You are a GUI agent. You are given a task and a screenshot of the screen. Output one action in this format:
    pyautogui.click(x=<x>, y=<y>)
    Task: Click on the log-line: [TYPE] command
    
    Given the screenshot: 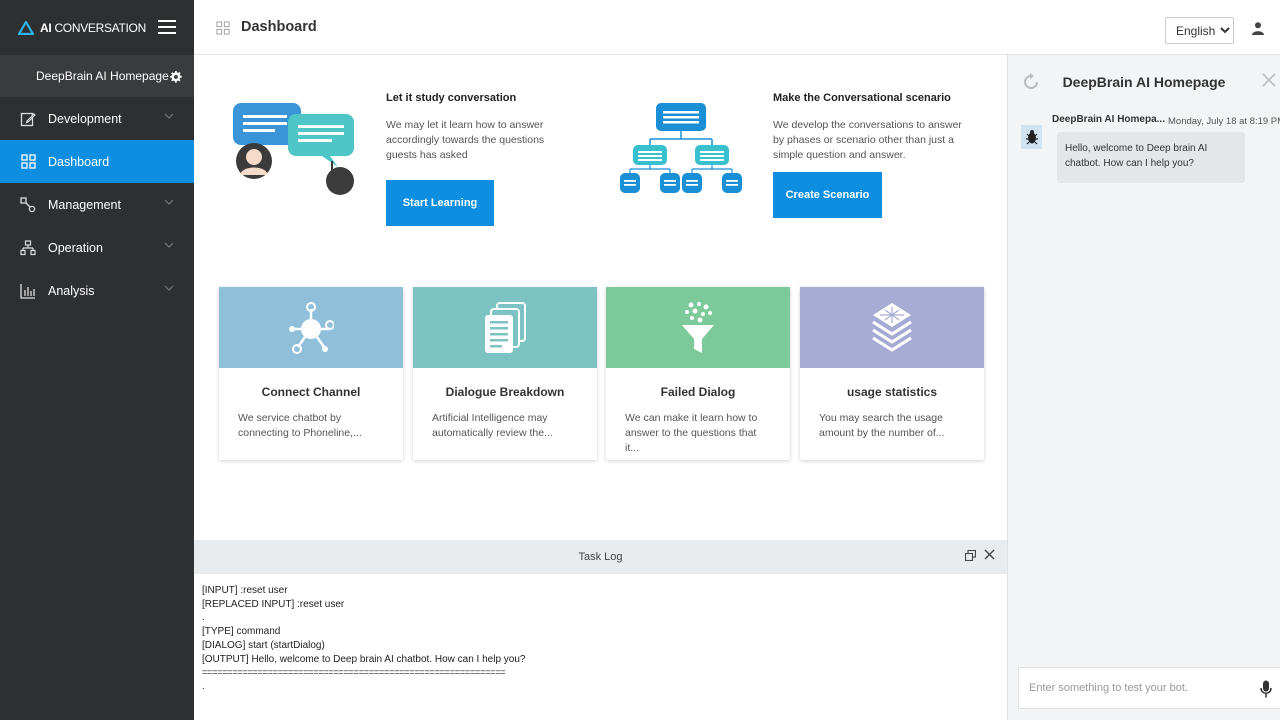 What is the action you would take?
    pyautogui.click(x=241, y=632)
    